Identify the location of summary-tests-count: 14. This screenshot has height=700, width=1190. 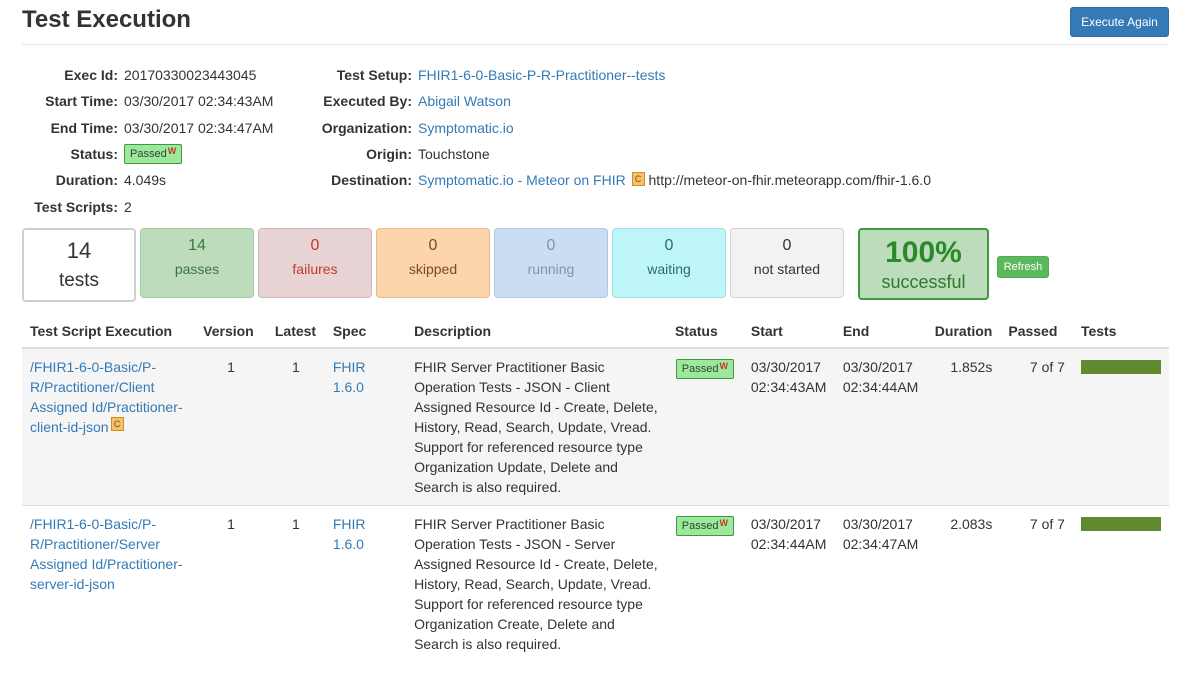
(79, 250).